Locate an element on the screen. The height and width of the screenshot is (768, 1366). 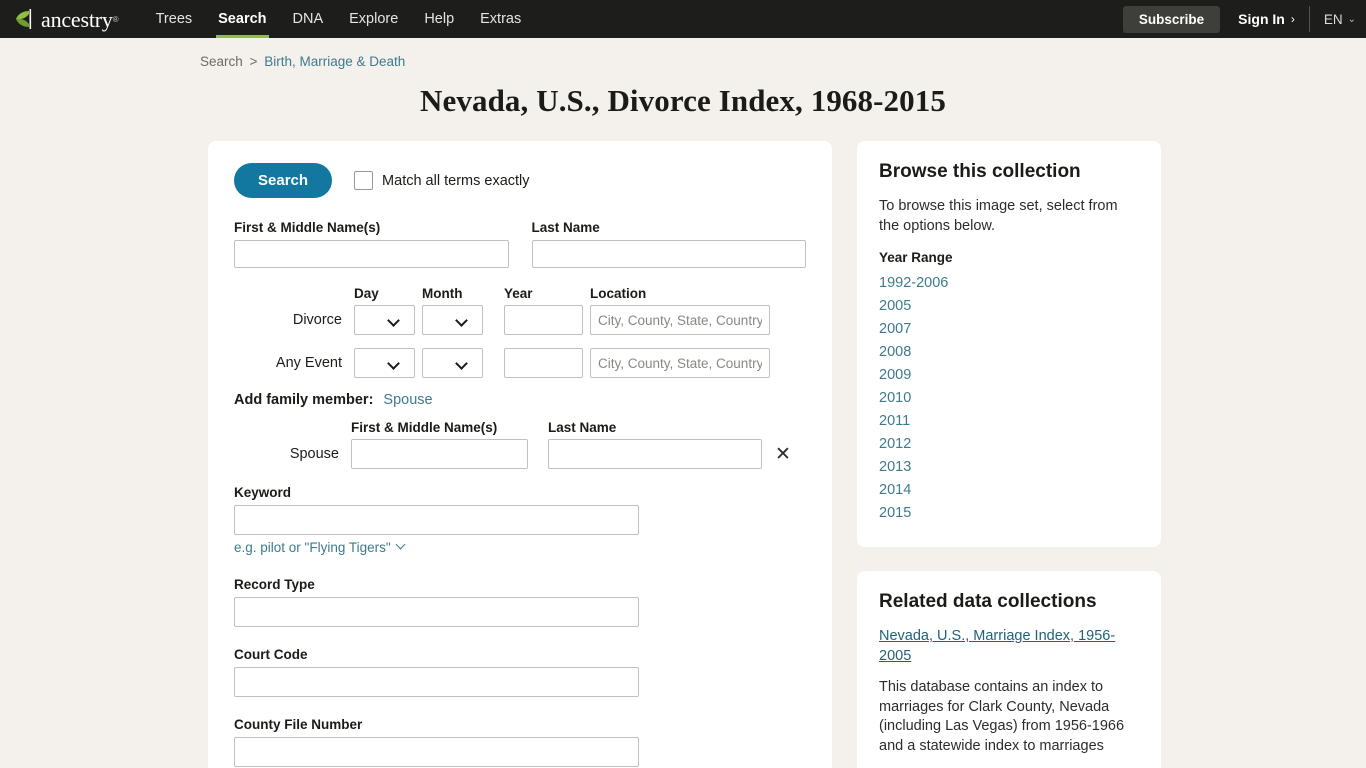
court-code-input is located at coordinates (436, 682).